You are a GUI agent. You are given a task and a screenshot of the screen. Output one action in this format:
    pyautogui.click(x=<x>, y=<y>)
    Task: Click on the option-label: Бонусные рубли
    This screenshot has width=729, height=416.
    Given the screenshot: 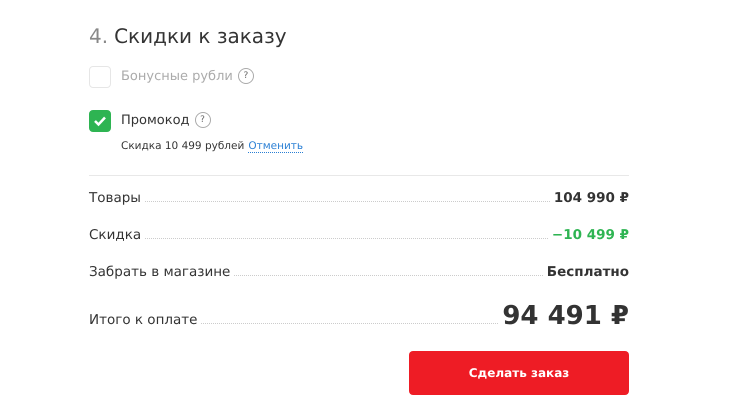 What is the action you would take?
    pyautogui.click(x=177, y=76)
    